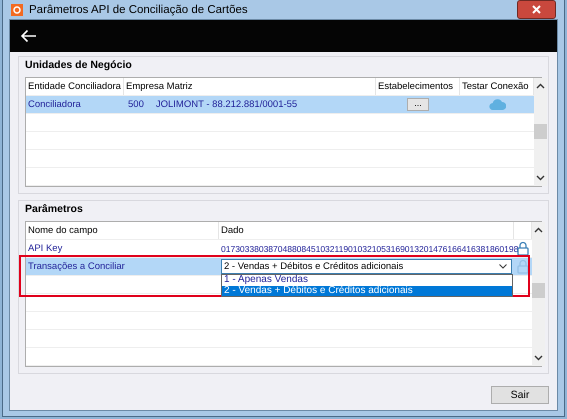  I want to click on dropdown-option: 2 - Vendas + Débitos e Créditos adicionais, so click(367, 291).